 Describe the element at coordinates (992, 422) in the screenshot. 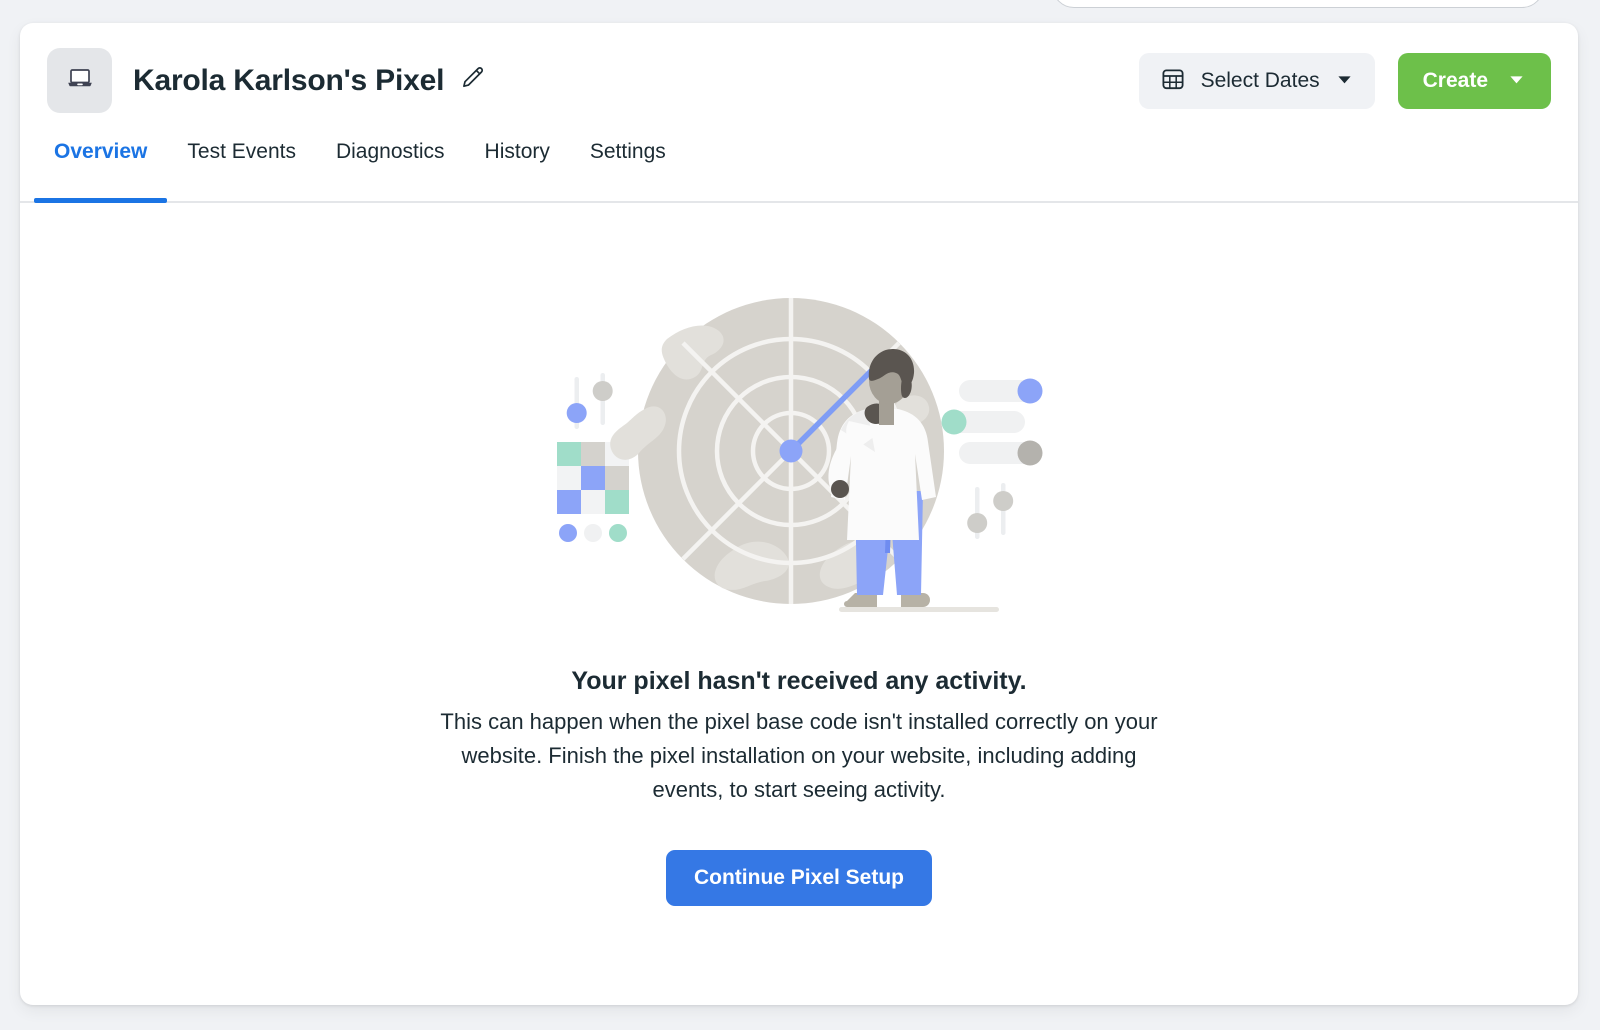

I see `right-decor-toggles` at that location.